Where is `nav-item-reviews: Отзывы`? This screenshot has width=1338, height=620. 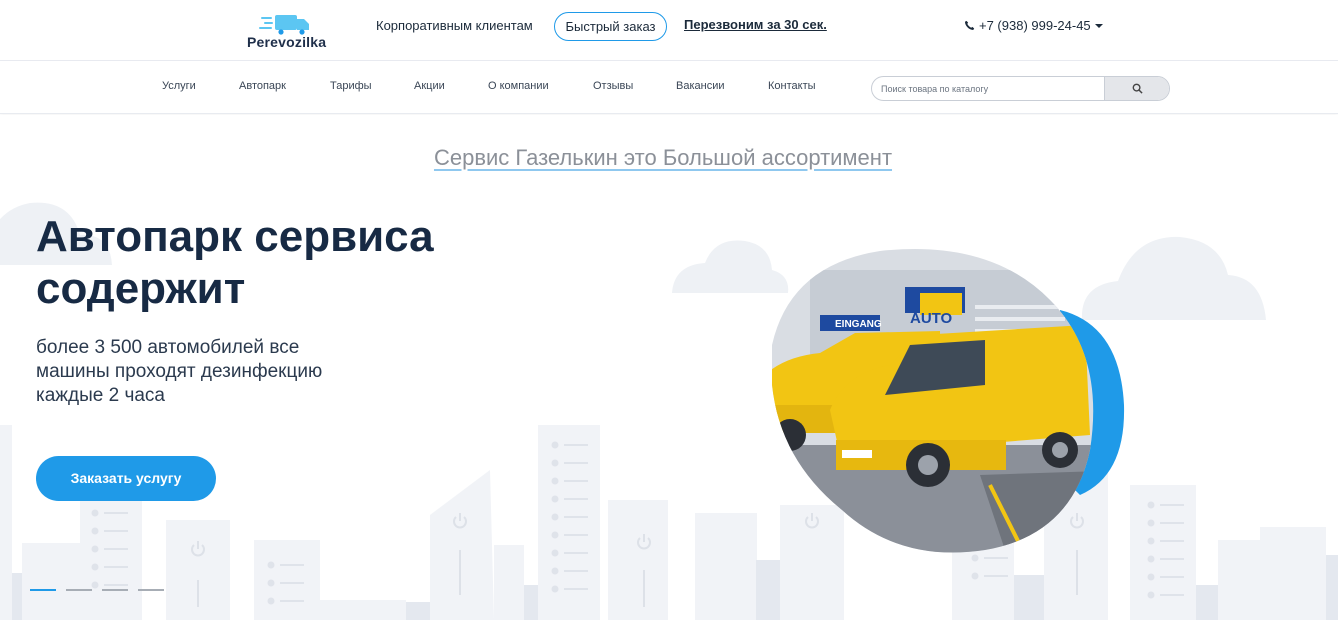 nav-item-reviews: Отзывы is located at coordinates (613, 86).